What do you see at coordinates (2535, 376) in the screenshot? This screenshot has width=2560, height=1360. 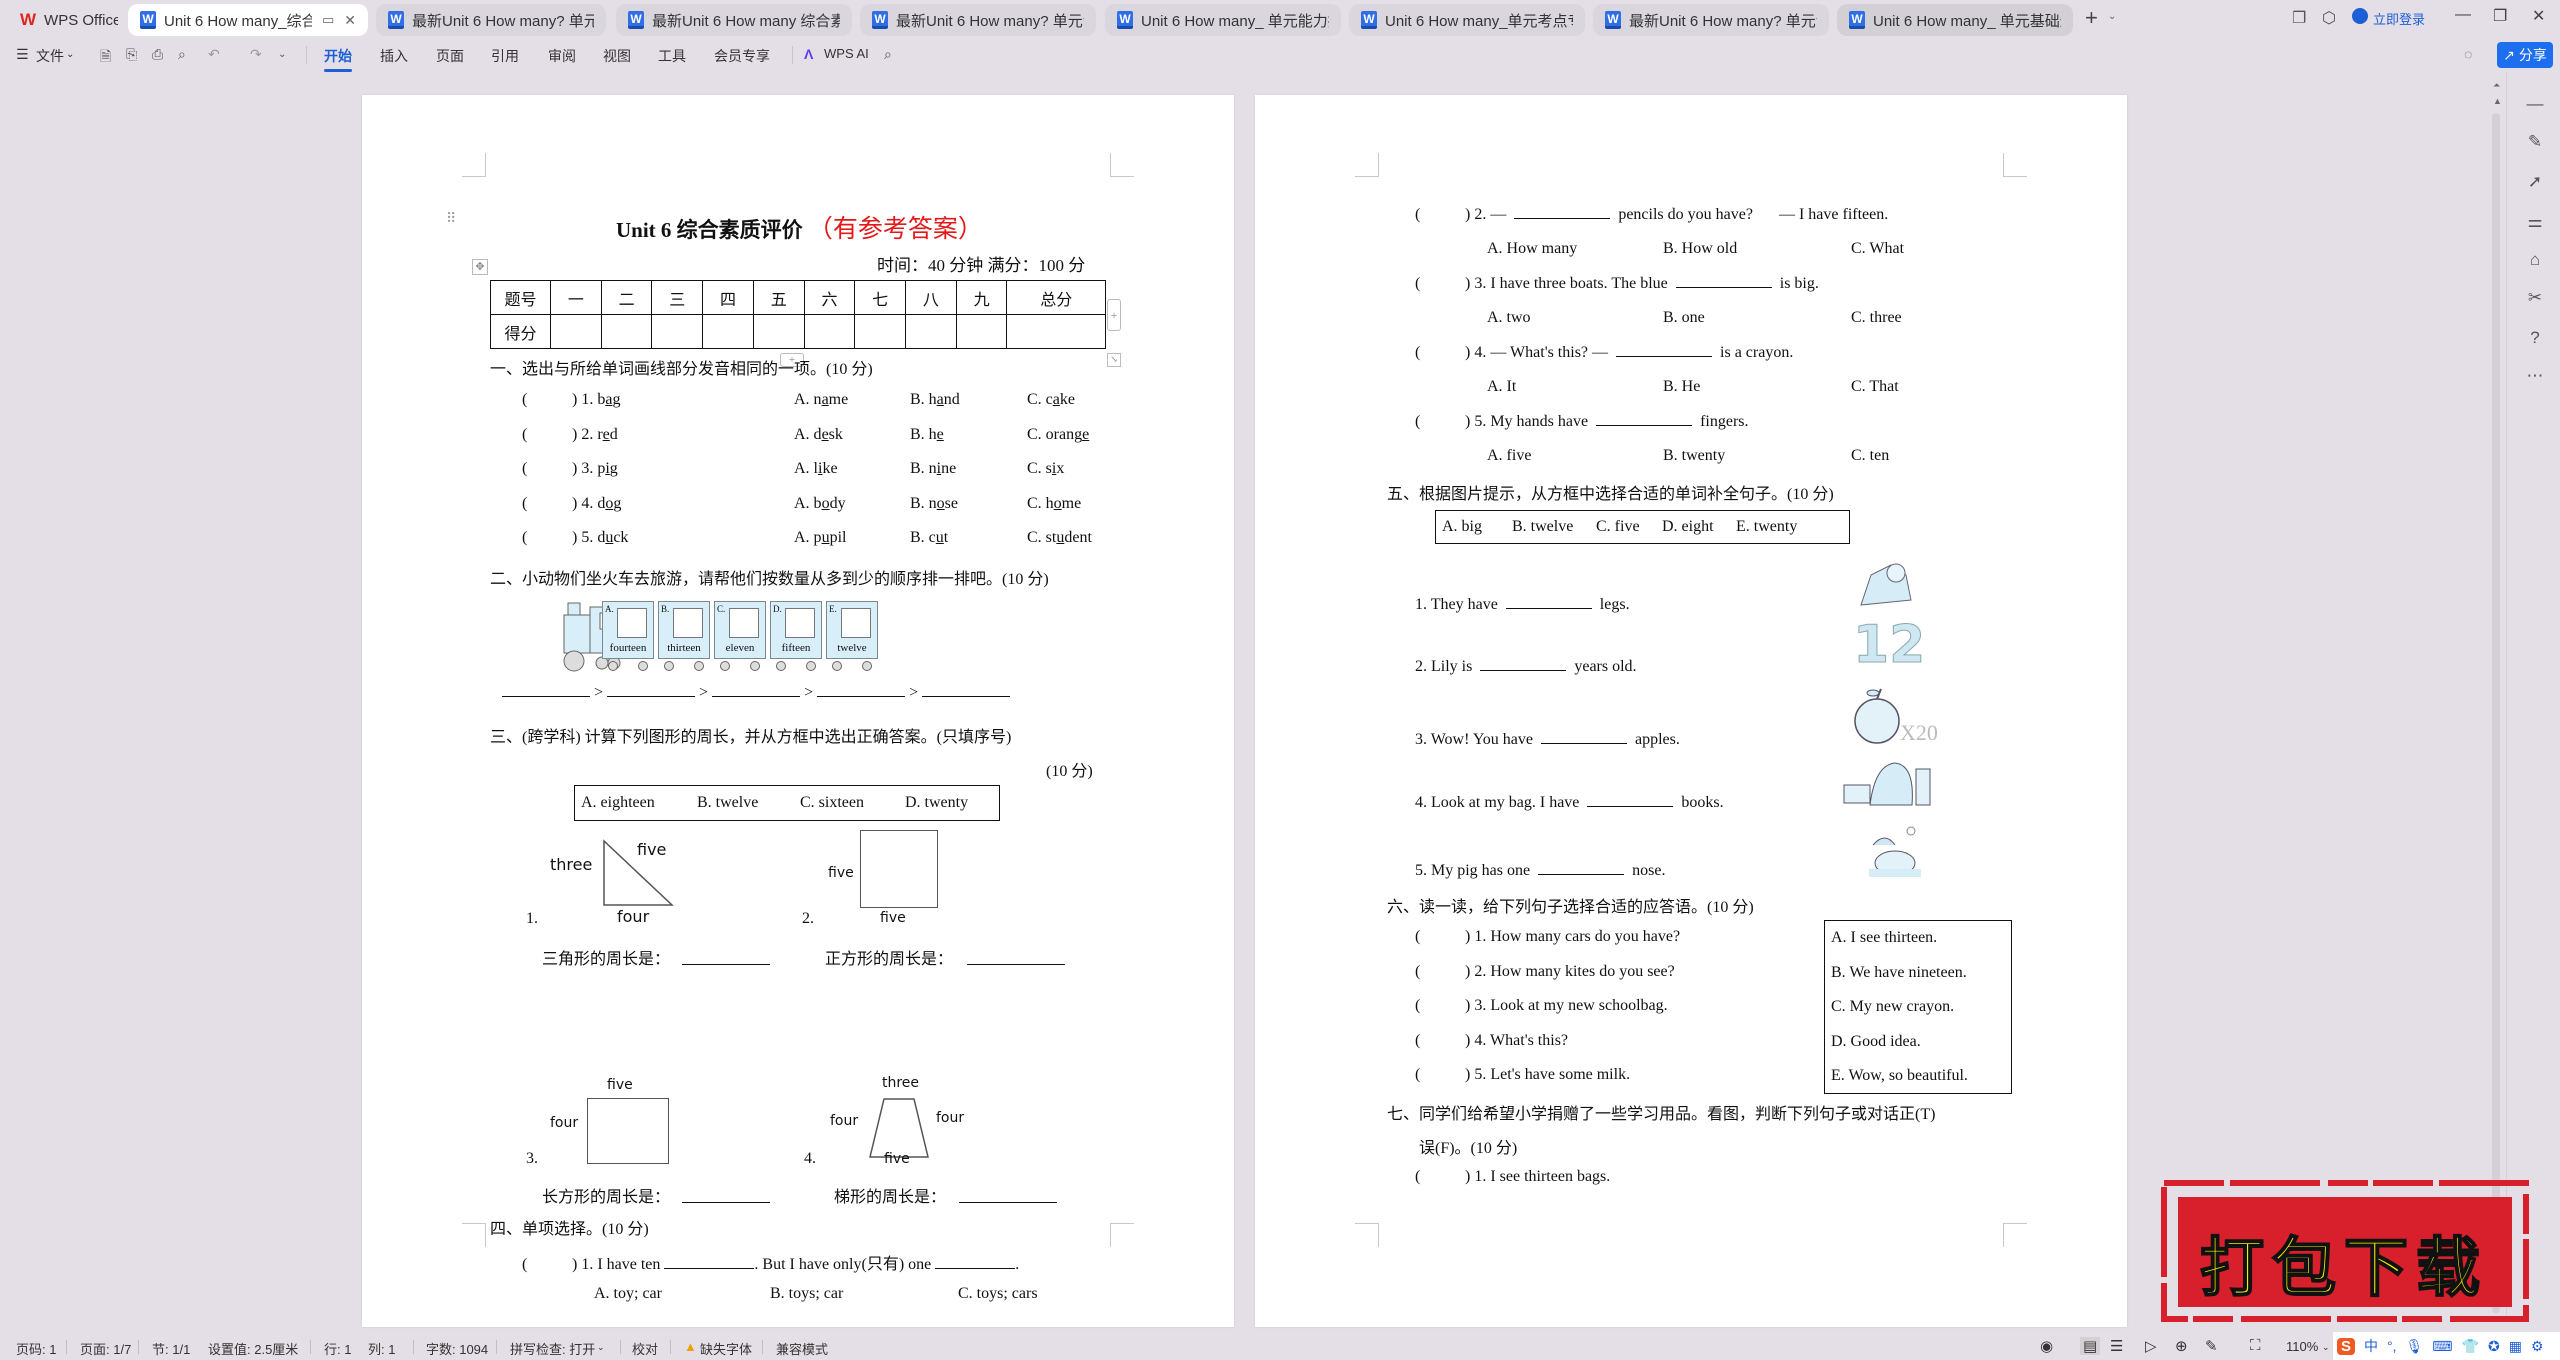 I see `more-options-icon: ⋯` at bounding box center [2535, 376].